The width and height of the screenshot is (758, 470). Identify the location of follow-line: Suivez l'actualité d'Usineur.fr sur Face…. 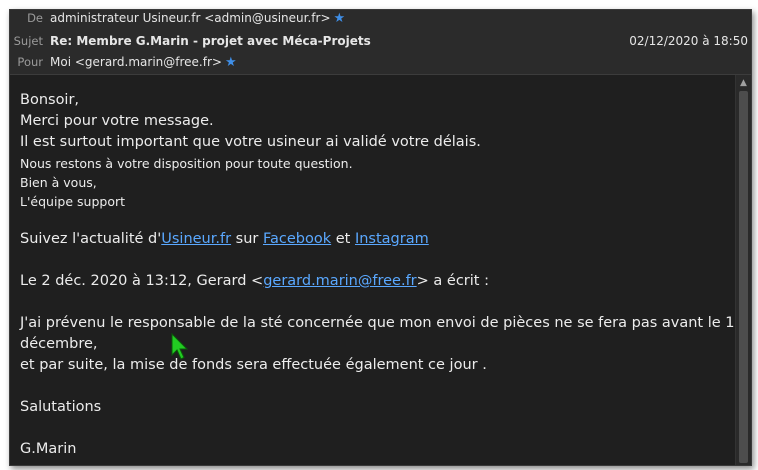
(224, 239).